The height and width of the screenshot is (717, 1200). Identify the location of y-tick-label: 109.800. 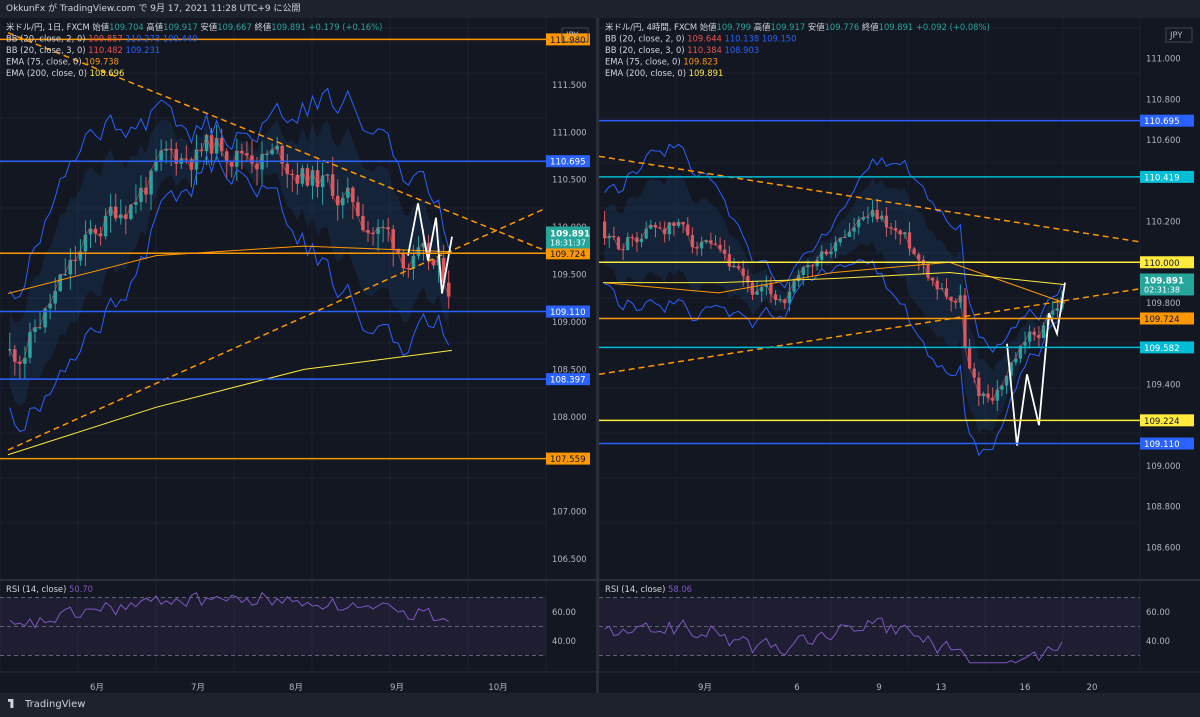
(1163, 303).